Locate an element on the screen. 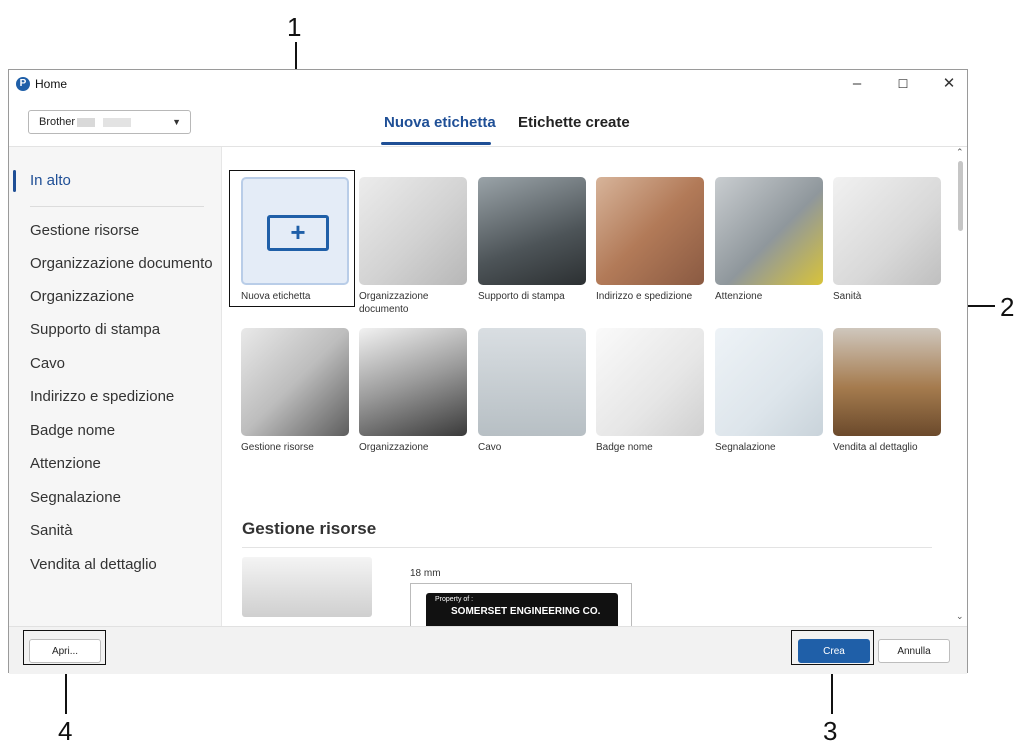  tile-label: Cavo is located at coordinates (490, 447).